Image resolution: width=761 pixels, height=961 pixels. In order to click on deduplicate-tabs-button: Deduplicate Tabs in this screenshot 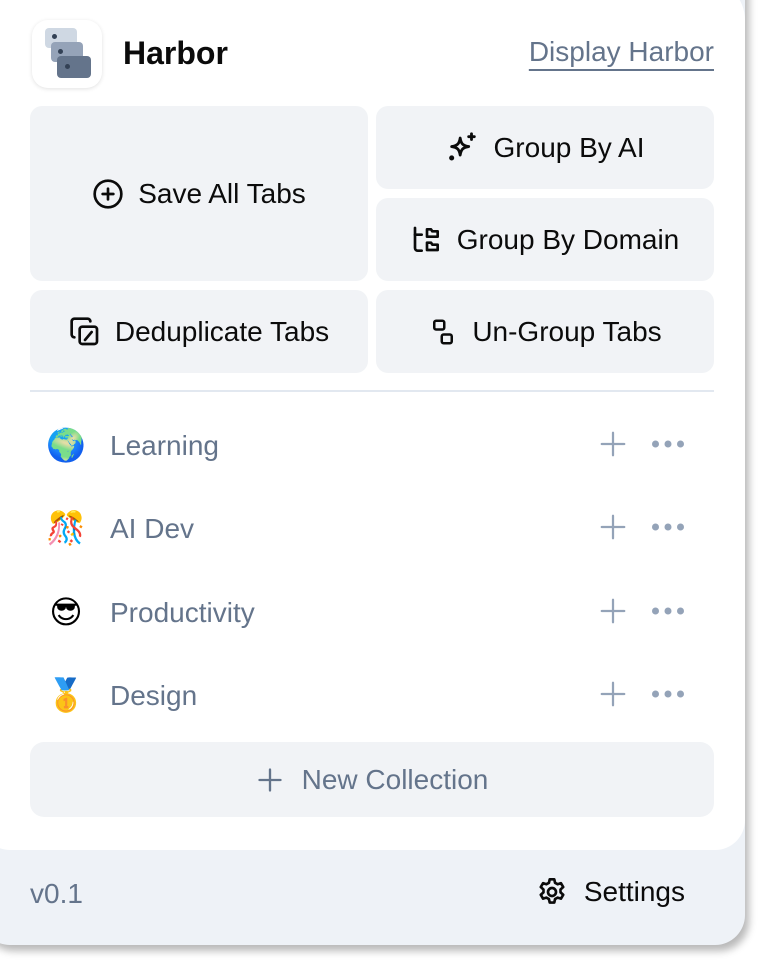, I will do `click(199, 331)`.